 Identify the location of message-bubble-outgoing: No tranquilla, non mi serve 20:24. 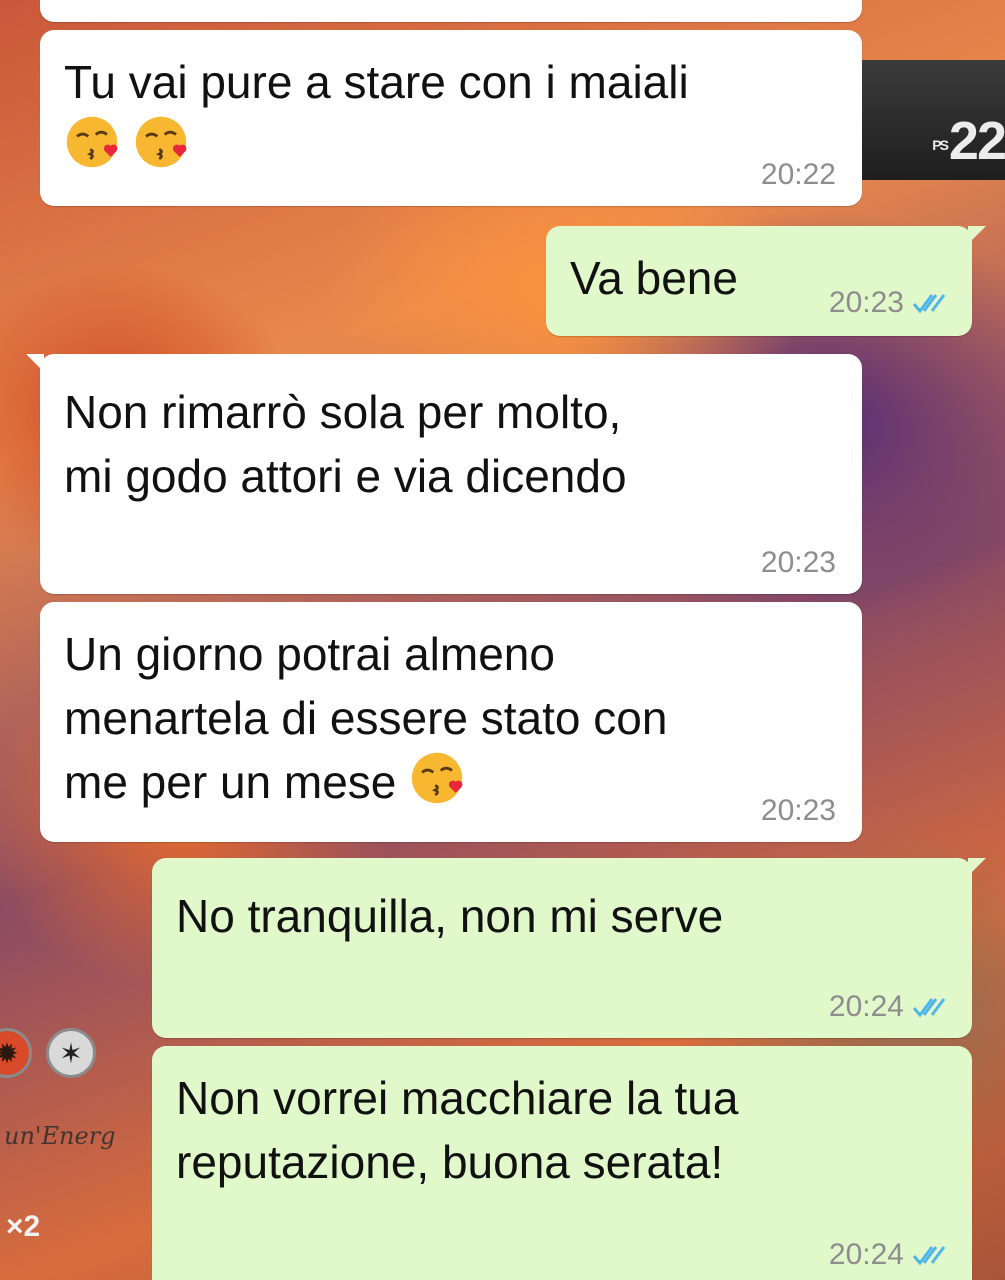
(569, 948).